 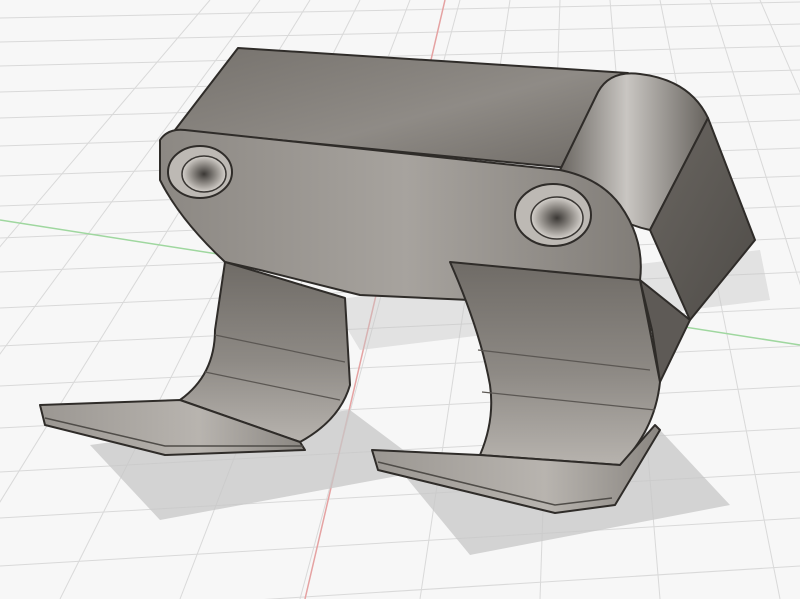 I want to click on screw-hole-right, so click(x=553, y=215).